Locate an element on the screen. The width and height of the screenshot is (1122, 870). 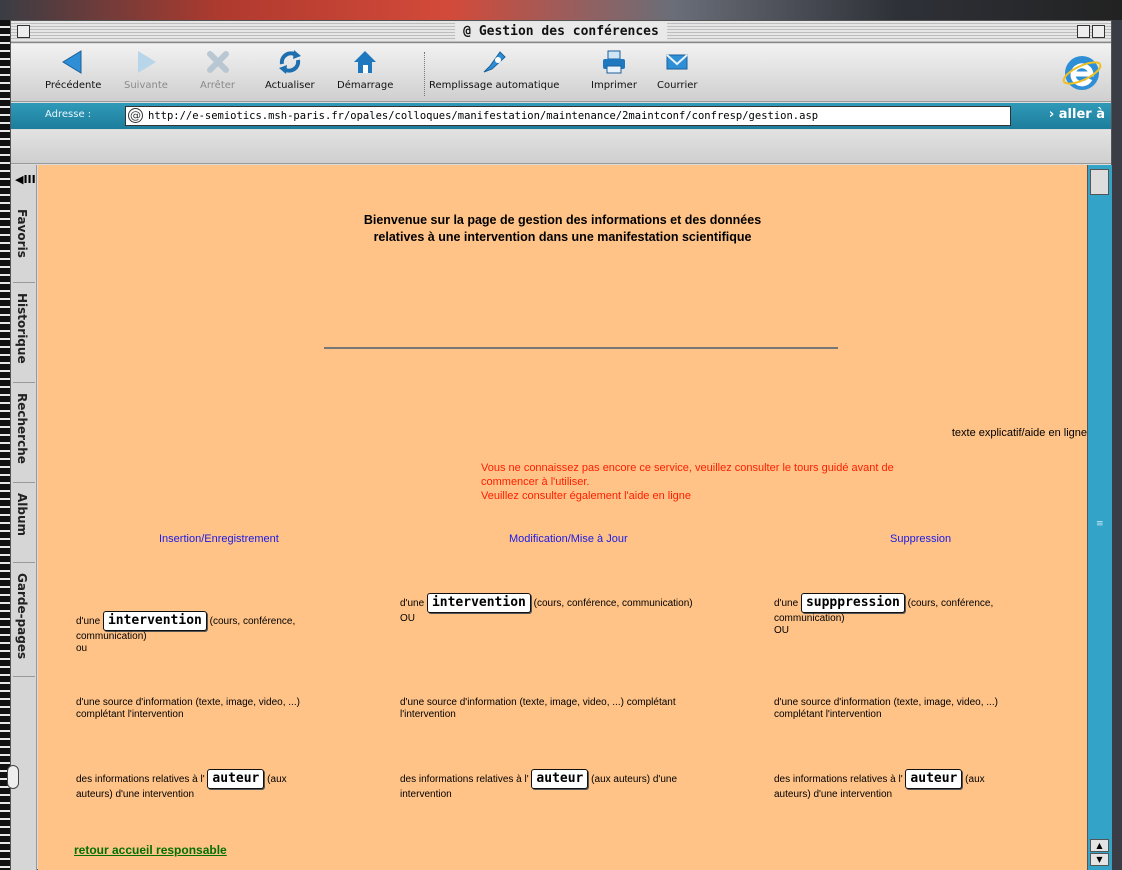
sidebar-tab-garde-pages: Garde-pages is located at coordinates (24, 622).